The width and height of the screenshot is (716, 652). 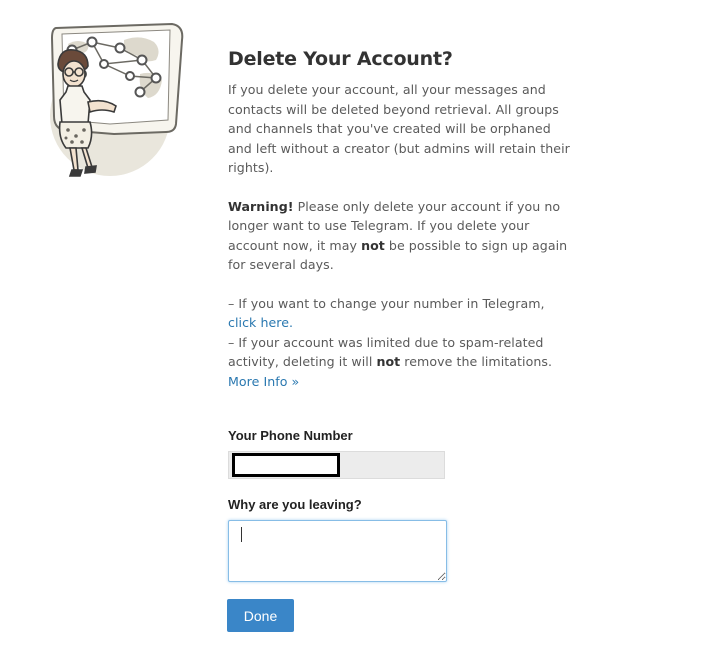 I want to click on woman-at-network-map-icon, so click(x=117, y=99).